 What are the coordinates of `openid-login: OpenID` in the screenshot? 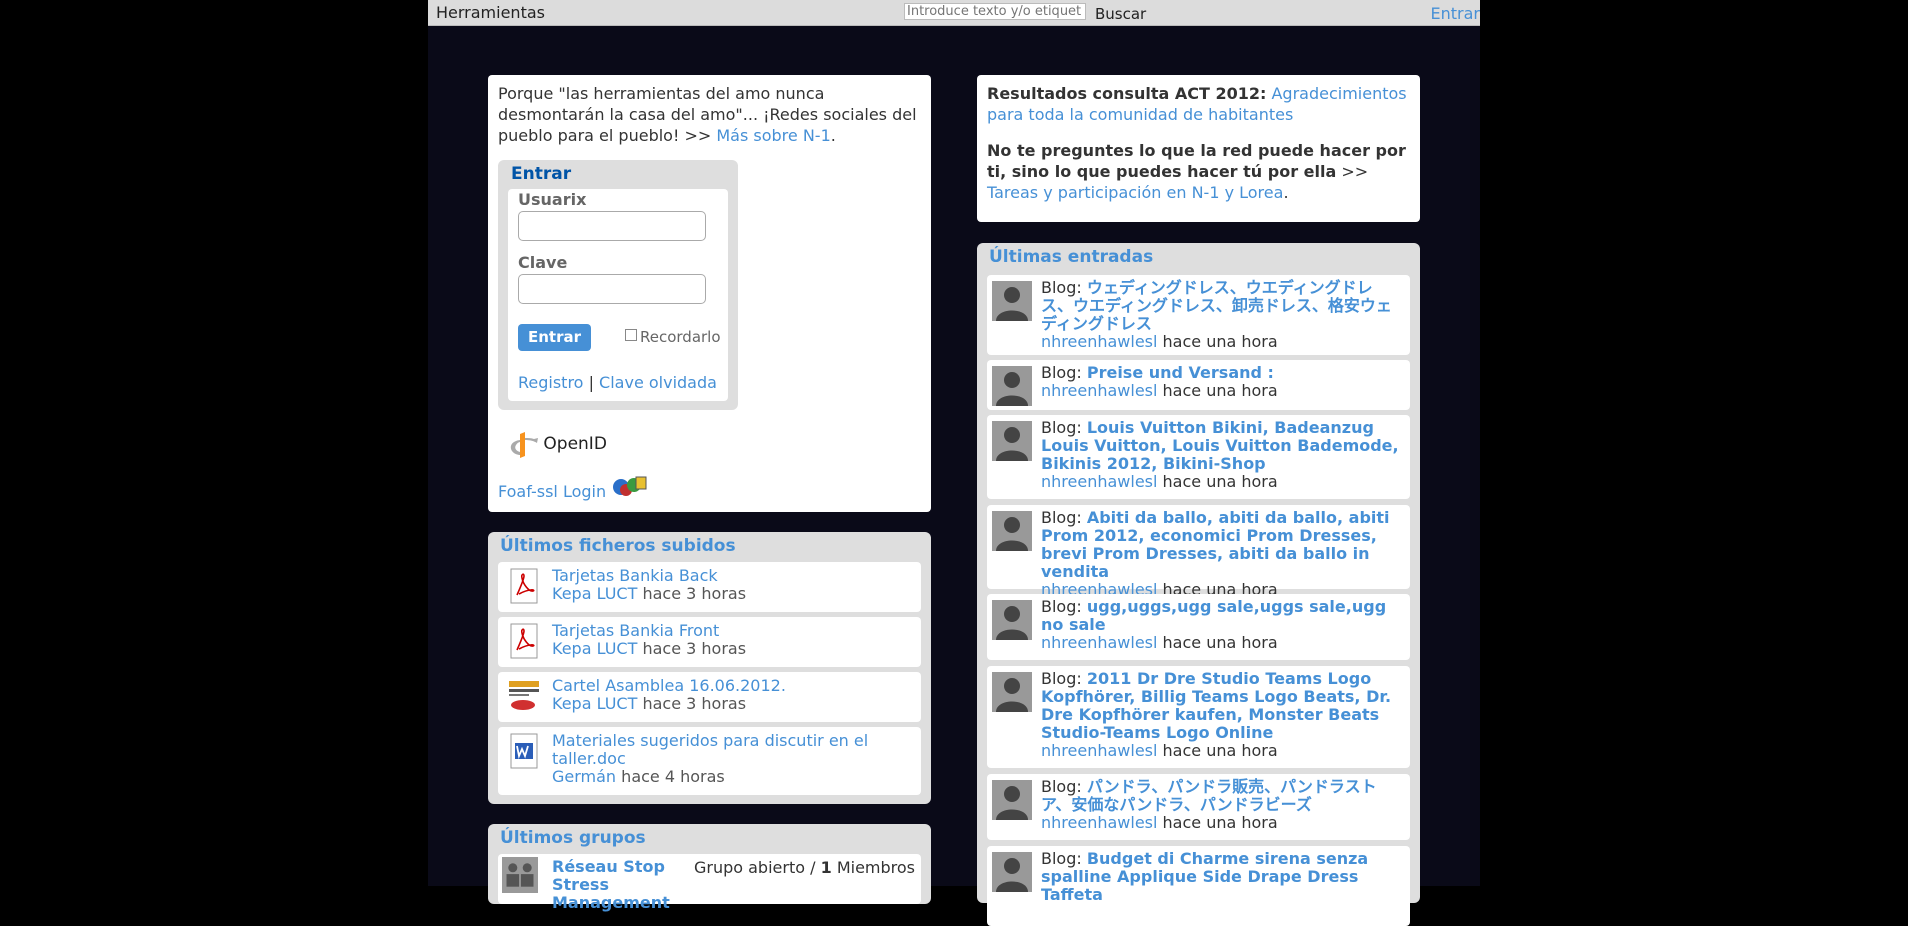 It's located at (557, 444).